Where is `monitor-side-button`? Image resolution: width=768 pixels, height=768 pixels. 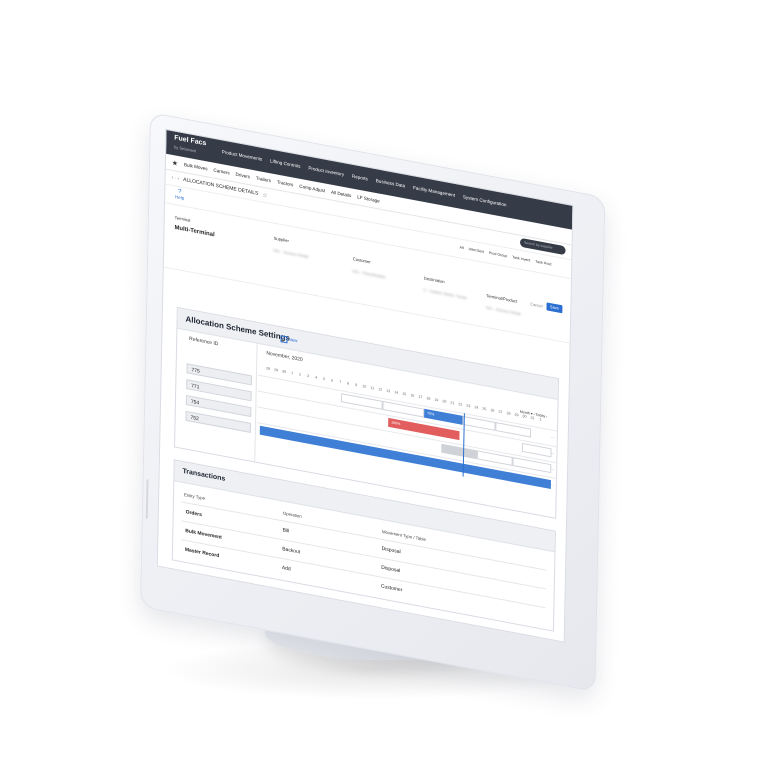 monitor-side-button is located at coordinates (147, 499).